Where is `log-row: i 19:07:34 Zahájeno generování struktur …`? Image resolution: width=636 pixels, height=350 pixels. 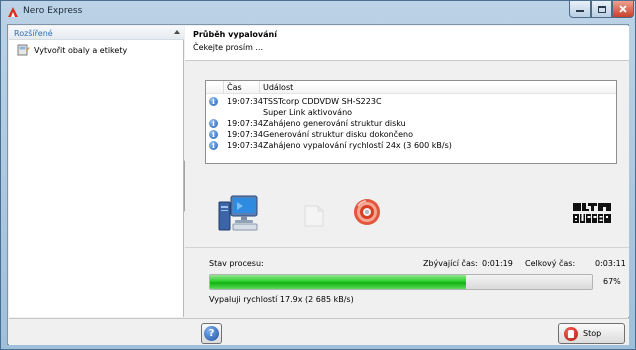 log-row: i 19:07:34 Zahájeno generování struktur … is located at coordinates (411, 123).